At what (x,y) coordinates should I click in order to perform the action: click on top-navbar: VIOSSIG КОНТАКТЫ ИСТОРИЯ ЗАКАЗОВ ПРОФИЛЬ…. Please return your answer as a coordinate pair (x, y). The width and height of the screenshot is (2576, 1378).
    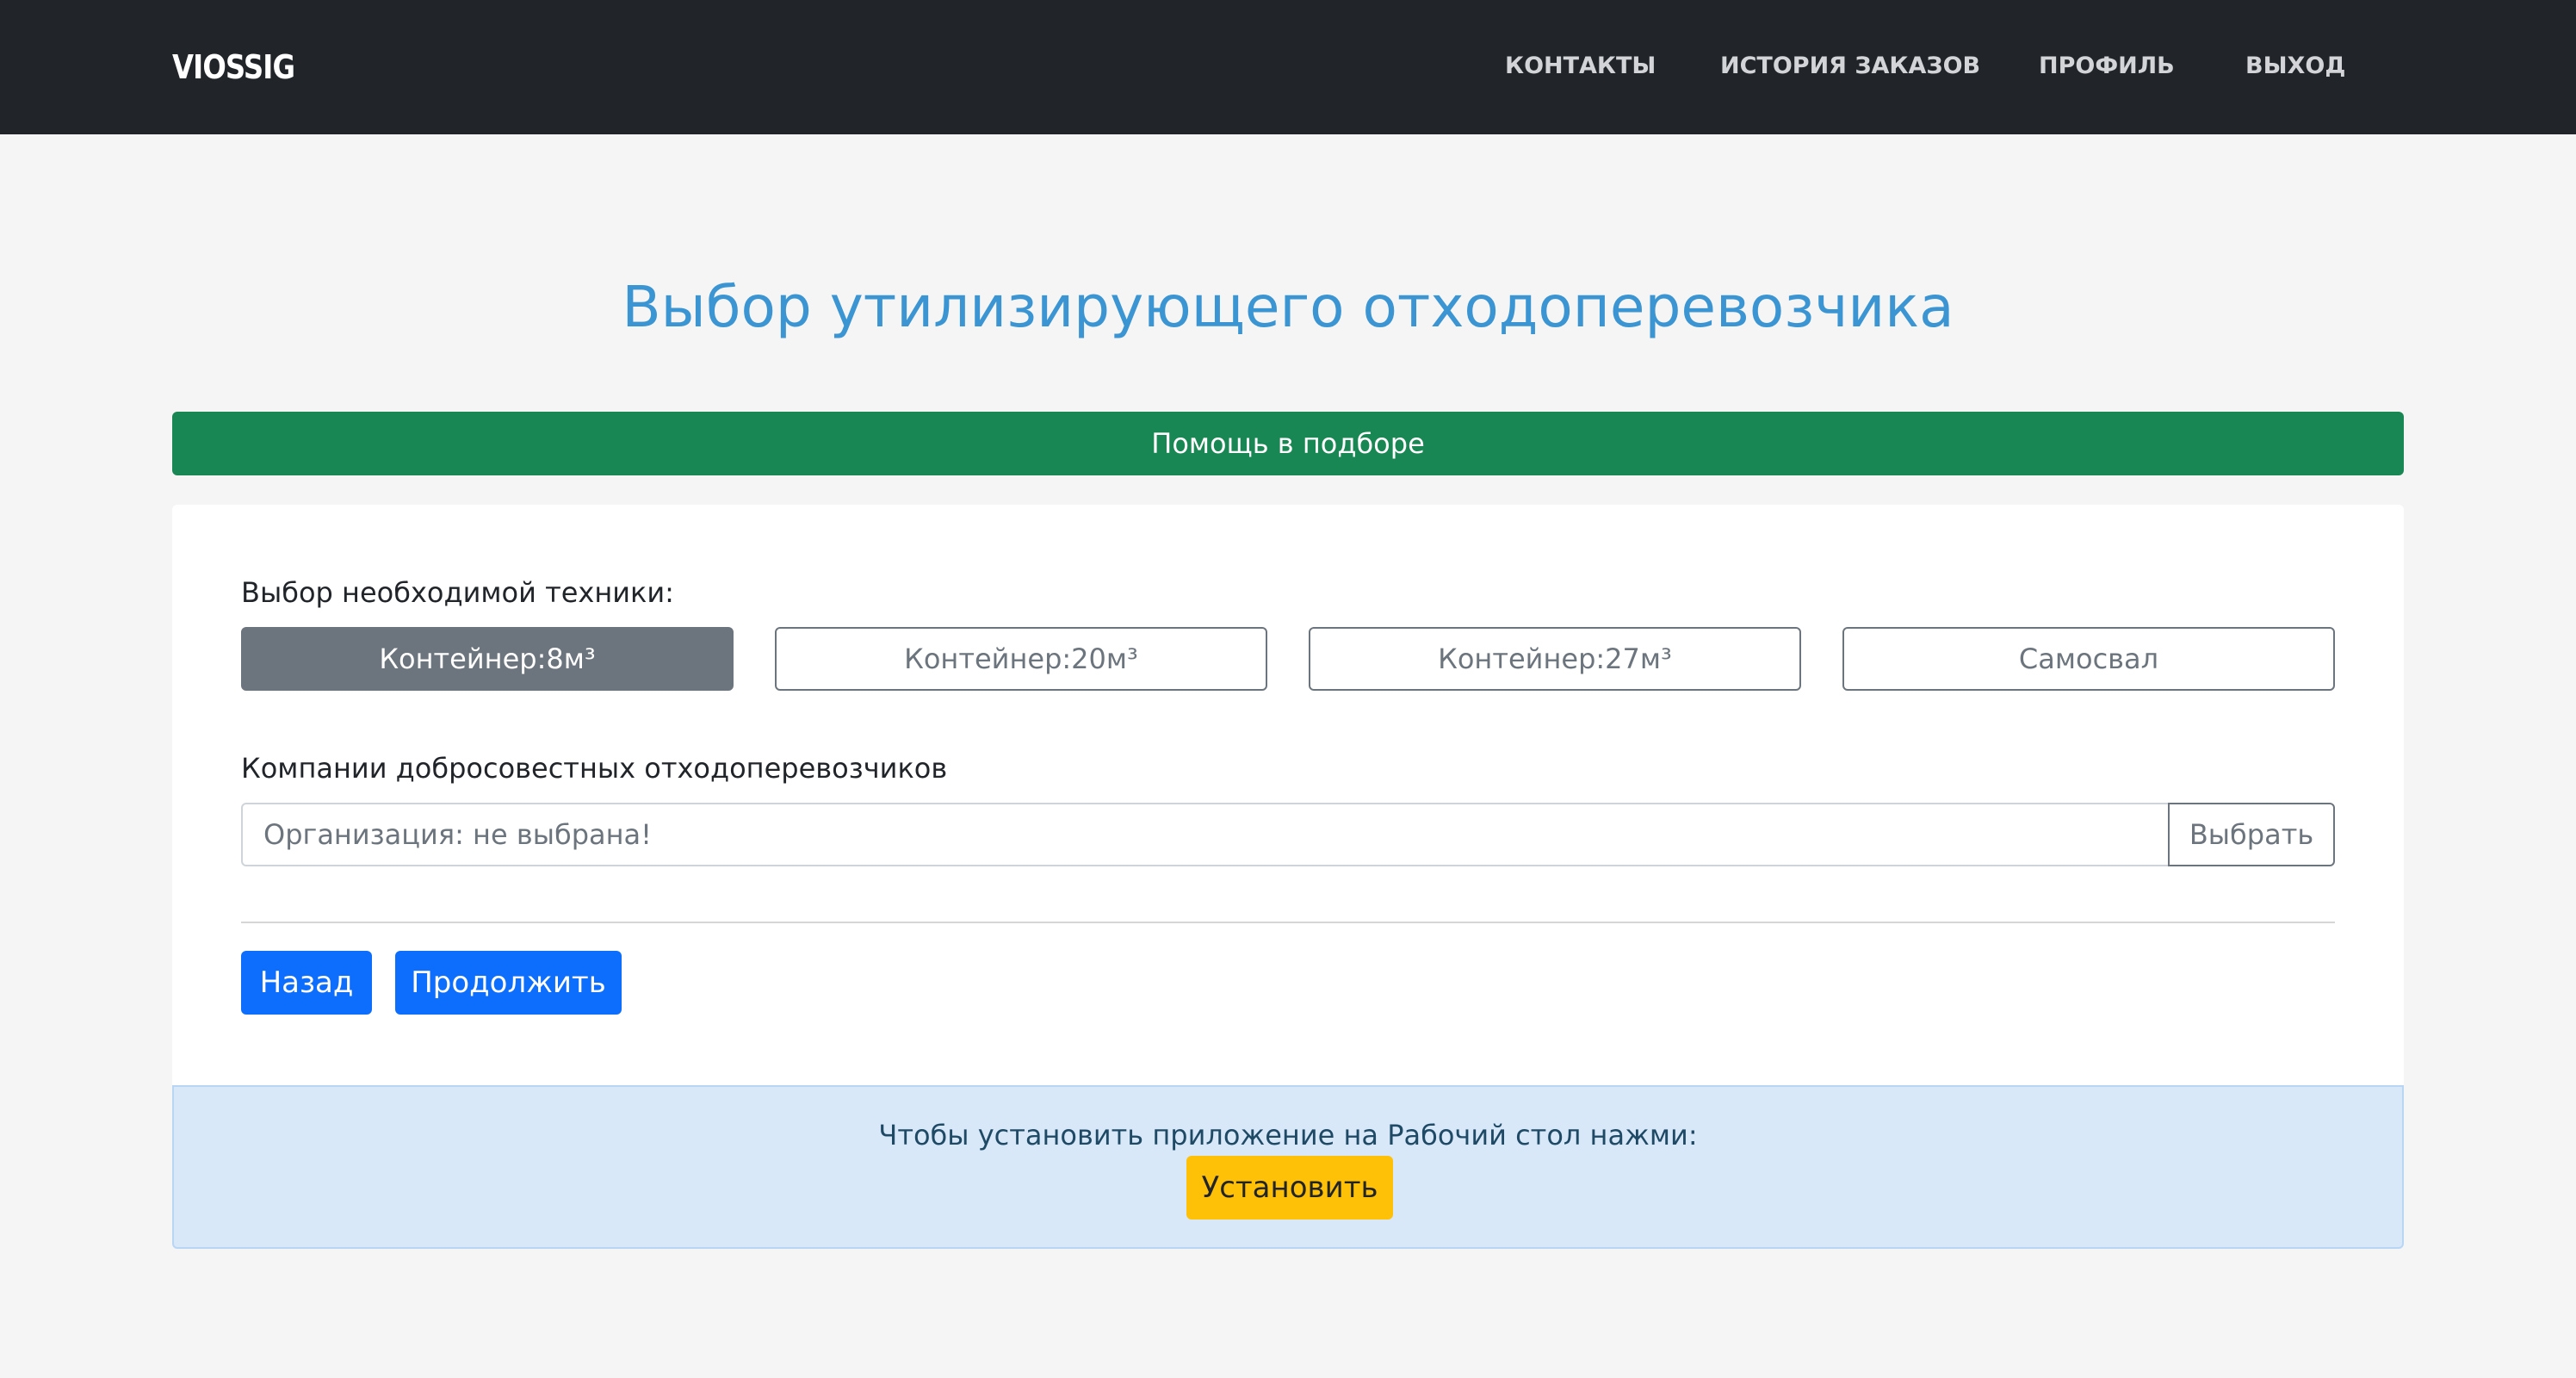
    Looking at the image, I should click on (1288, 67).